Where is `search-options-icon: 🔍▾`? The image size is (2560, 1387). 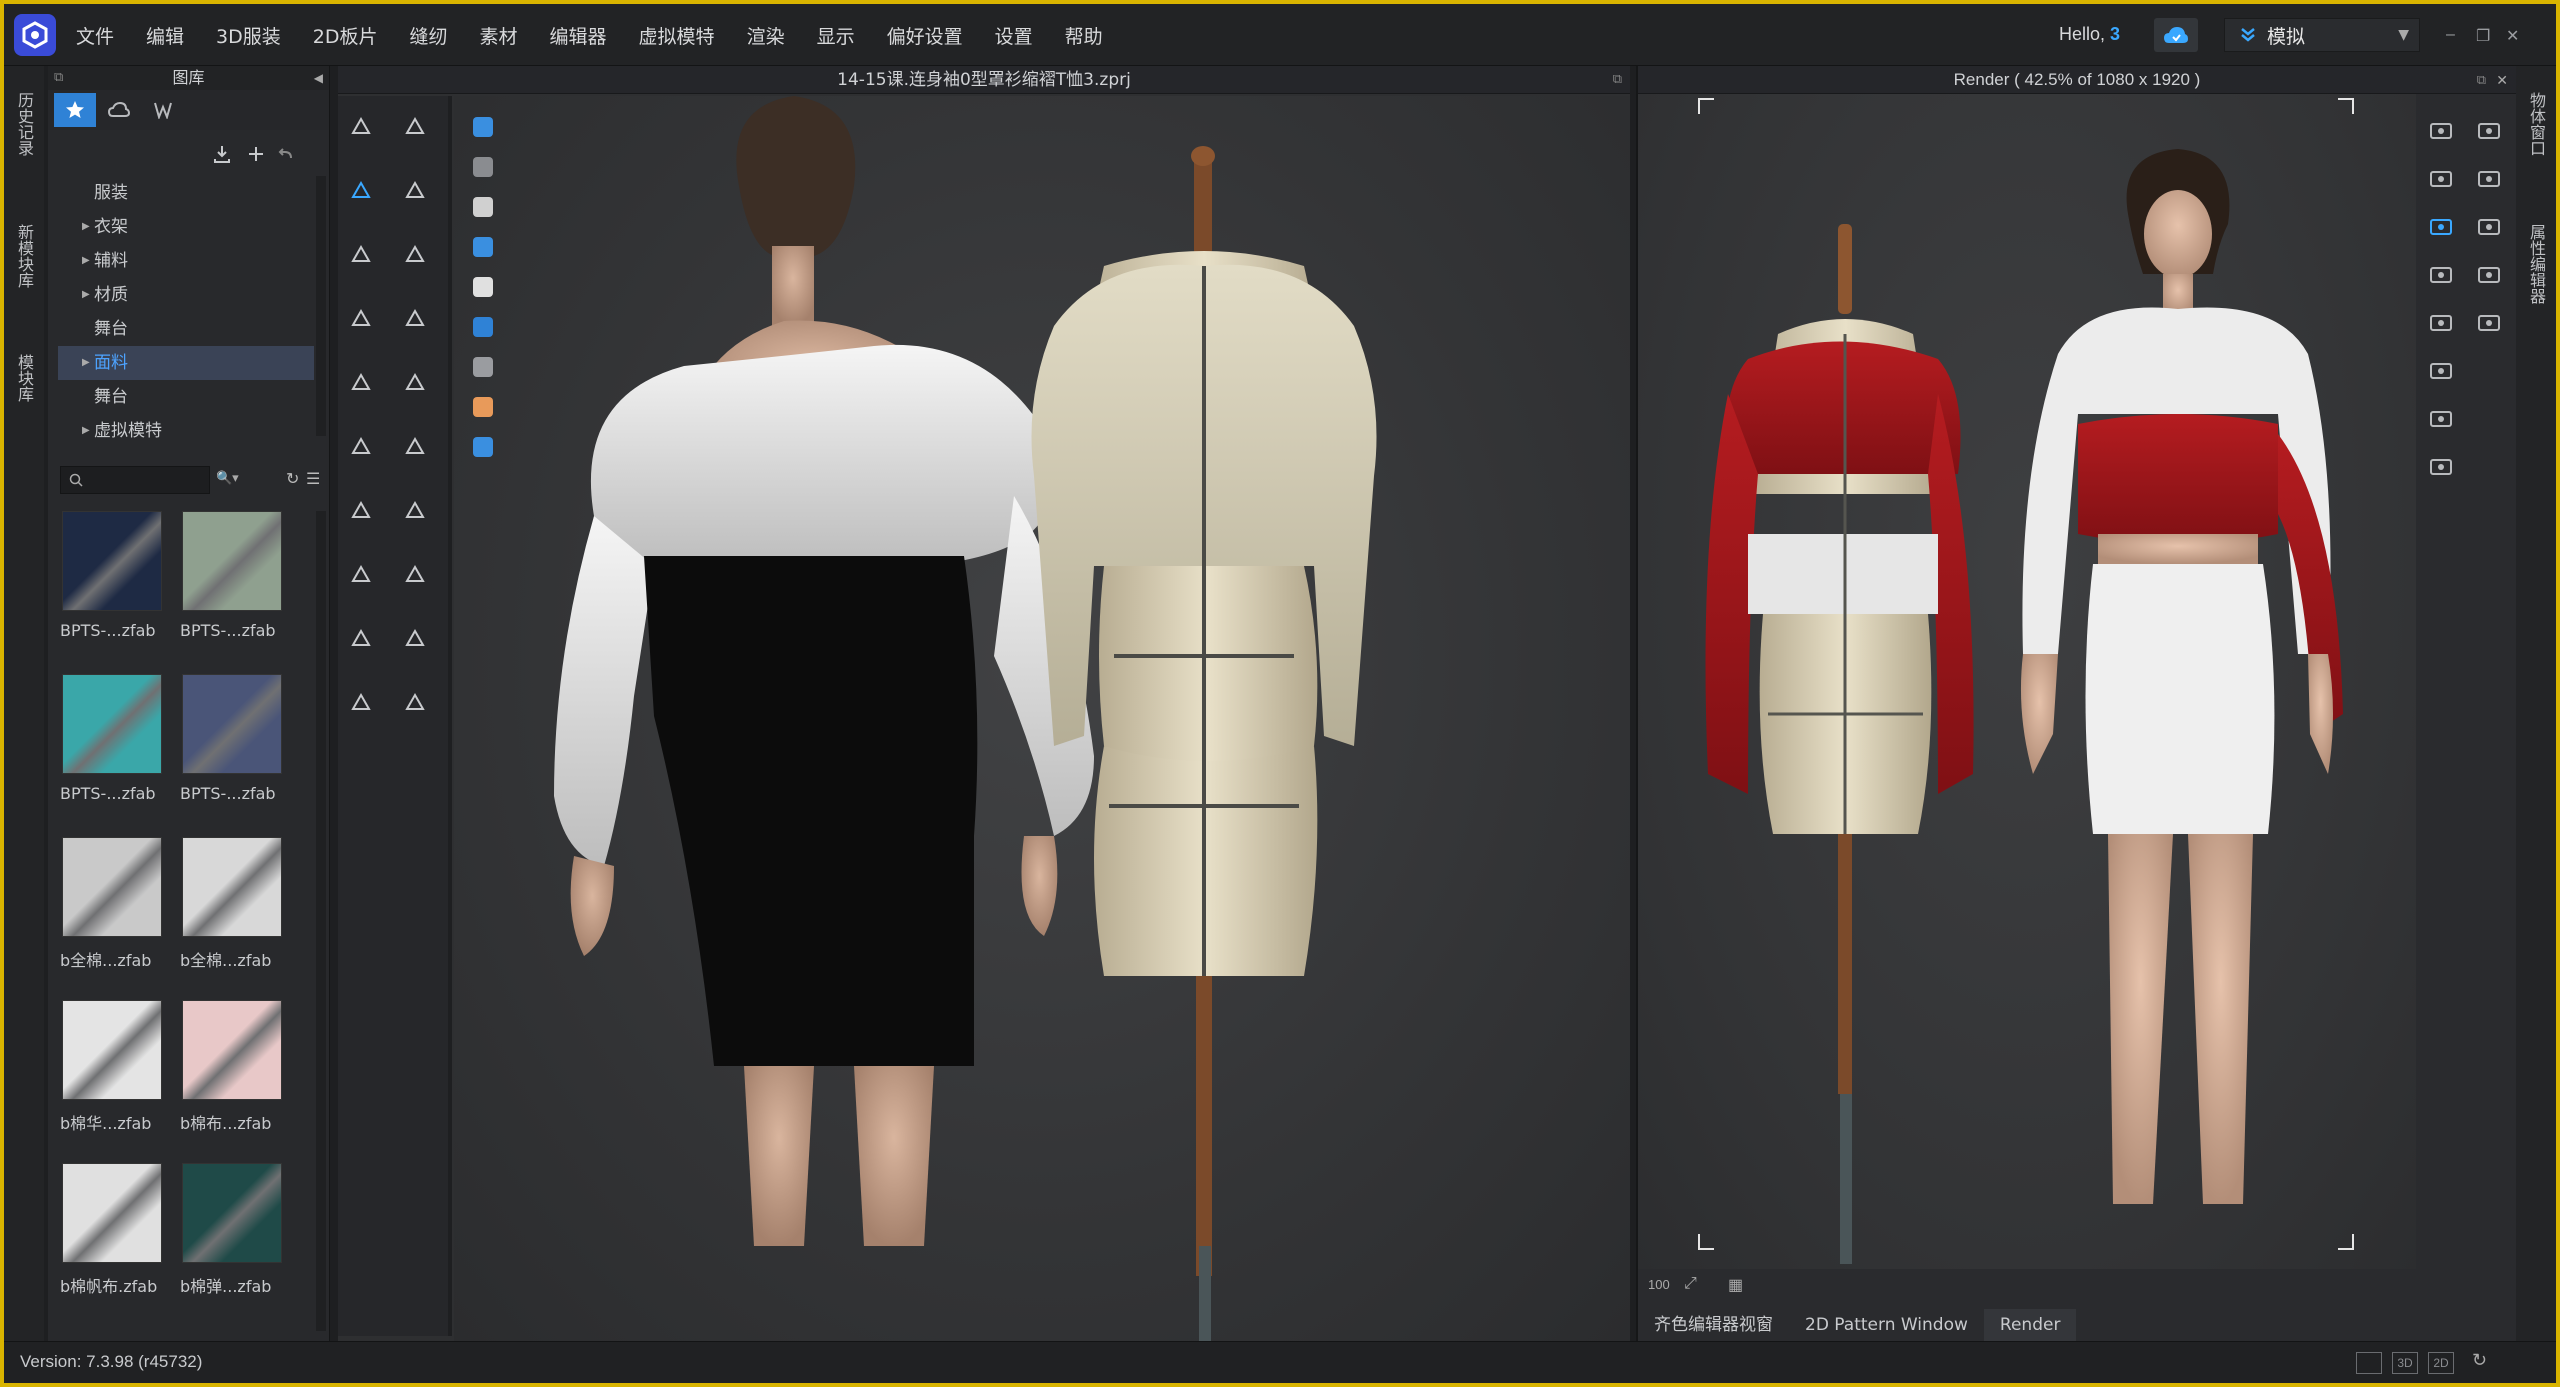
search-options-icon: 🔍▾ is located at coordinates (227, 478).